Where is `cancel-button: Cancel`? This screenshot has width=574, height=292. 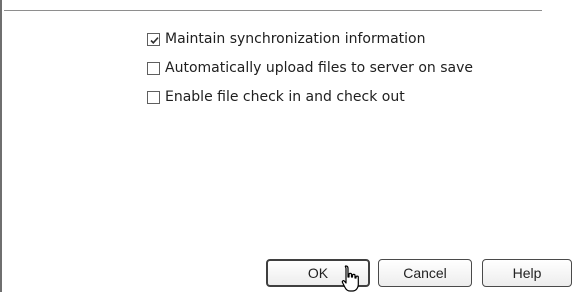
cancel-button: Cancel is located at coordinates (425, 273).